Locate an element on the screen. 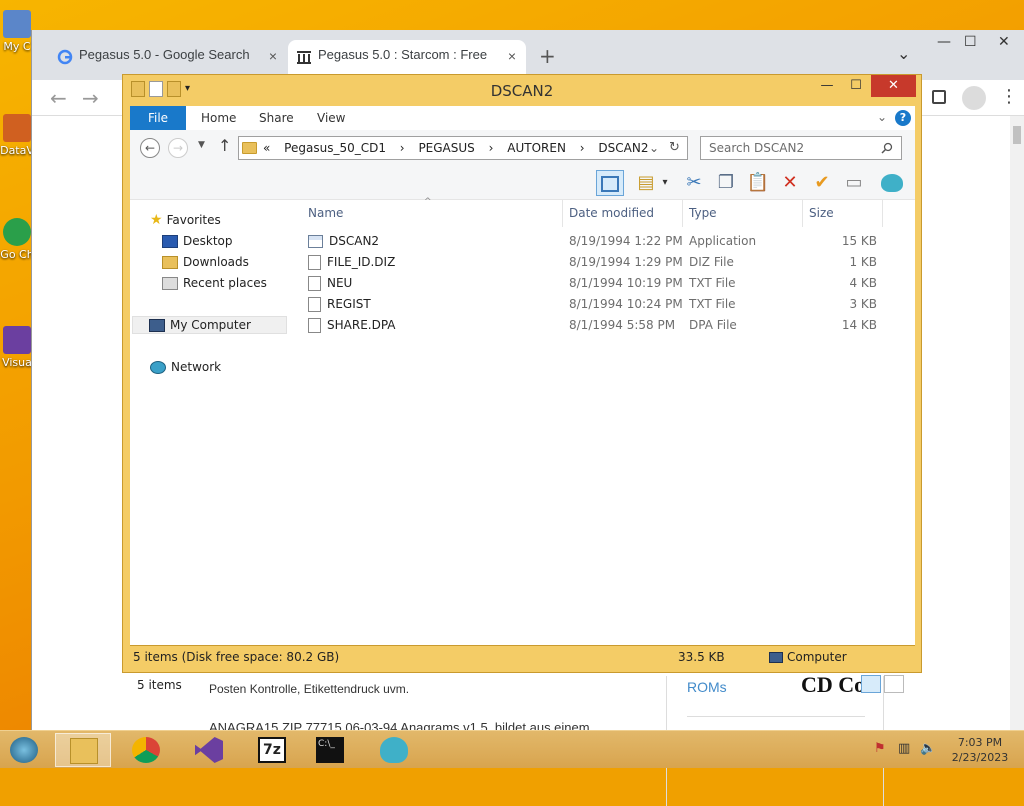 The width and height of the screenshot is (1024, 806). star-icon: ★ is located at coordinates (156, 220).